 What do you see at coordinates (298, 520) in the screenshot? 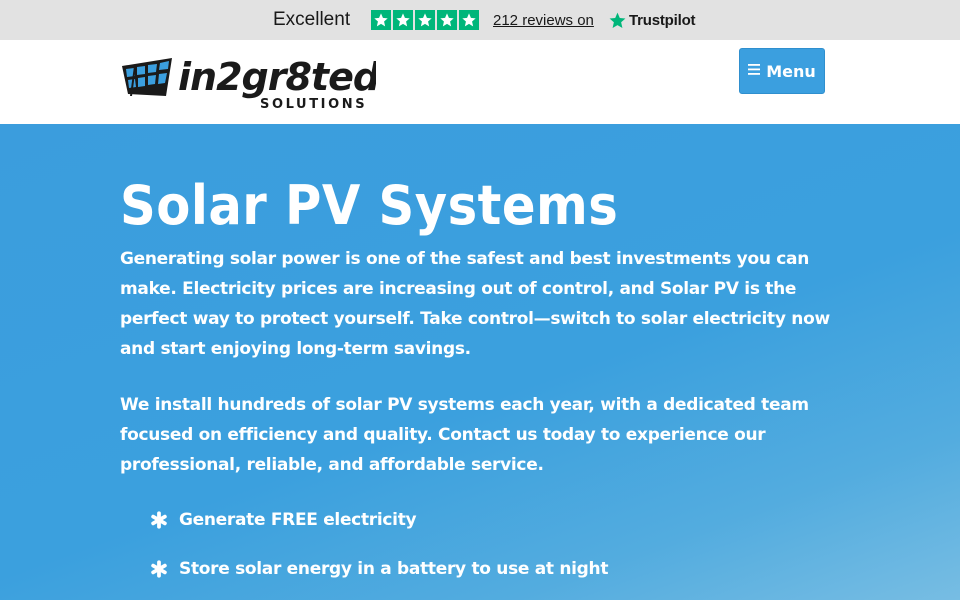
I see `feature-label: Generate FREE electricity` at bounding box center [298, 520].